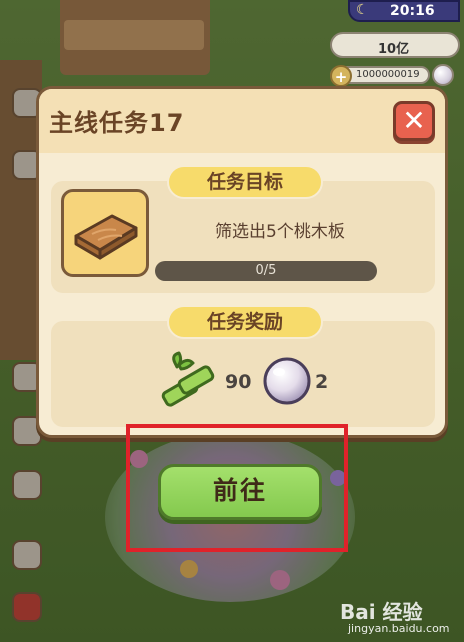 This screenshot has width=464, height=642. Describe the element at coordinates (245, 182) in the screenshot. I see `goal-section-label: 任务目标` at that location.